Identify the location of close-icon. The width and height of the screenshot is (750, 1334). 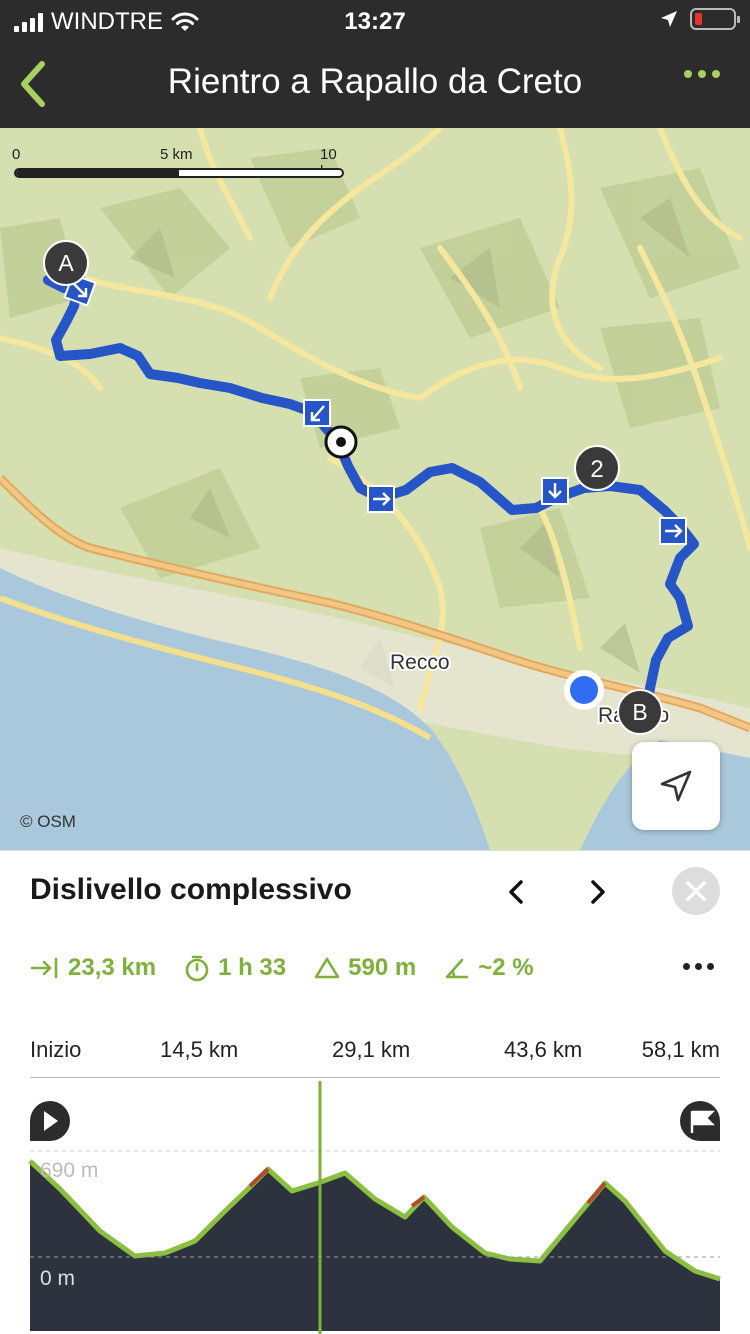
(696, 891).